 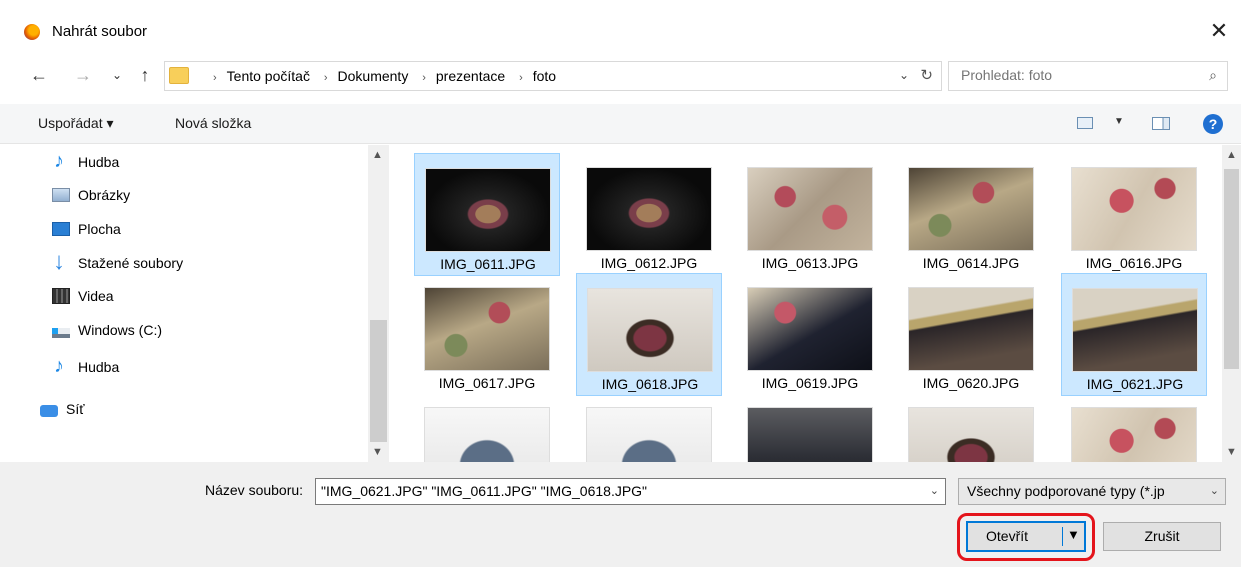 I want to click on file-name: IMG_0611.JPG, so click(x=488, y=264).